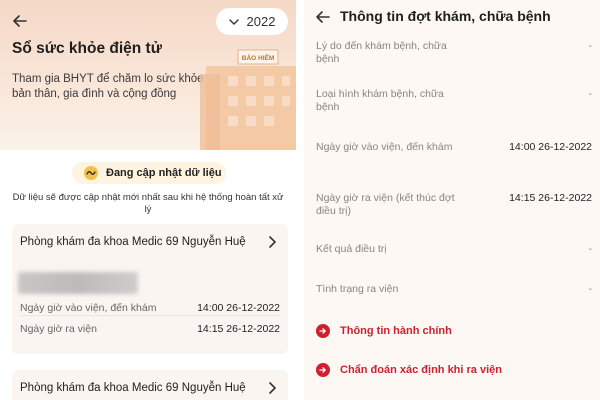 This screenshot has height=400, width=600. What do you see at coordinates (91, 173) in the screenshot?
I see `sync-icon` at bounding box center [91, 173].